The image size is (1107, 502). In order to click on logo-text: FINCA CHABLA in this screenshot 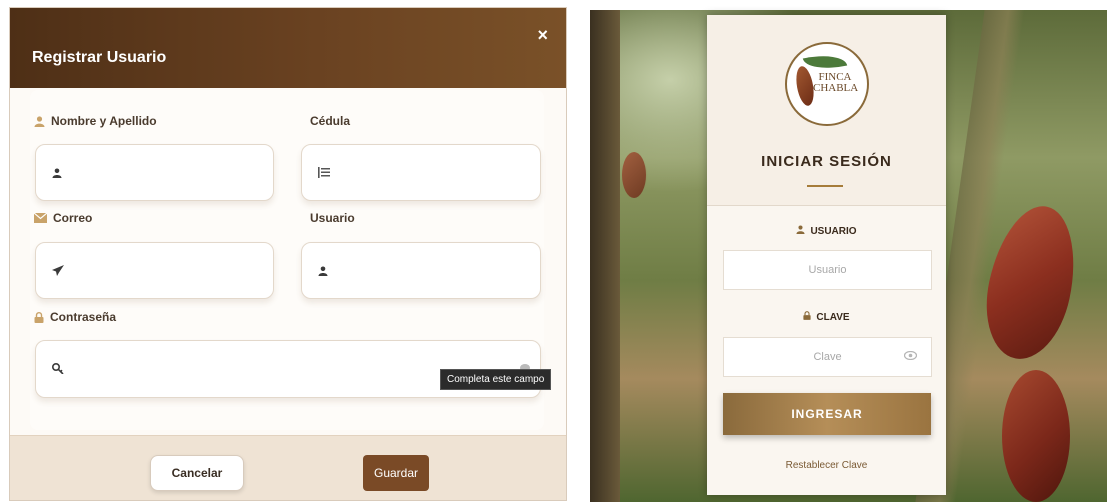, I will do `click(836, 82)`.